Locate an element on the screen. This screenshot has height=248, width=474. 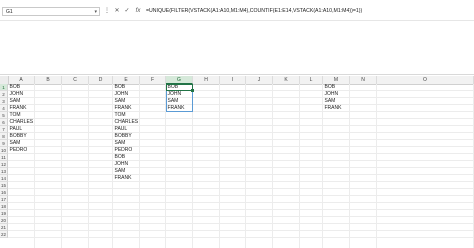
row-header-18: 18 is located at coordinates (4, 206).